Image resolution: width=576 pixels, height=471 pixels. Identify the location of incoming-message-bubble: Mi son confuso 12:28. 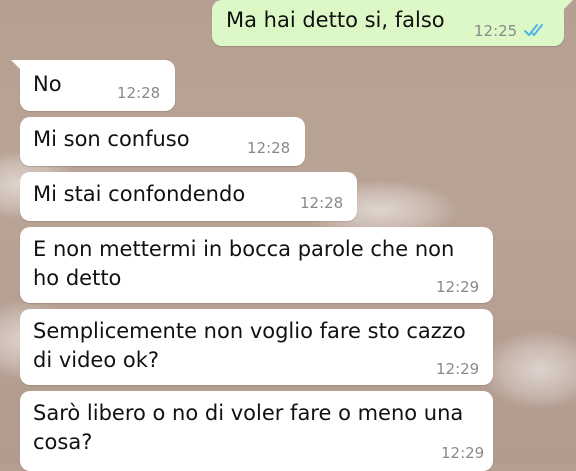
(162, 141).